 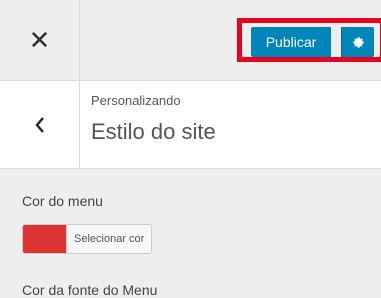 I want to click on publish-label: Publicar, so click(x=291, y=42).